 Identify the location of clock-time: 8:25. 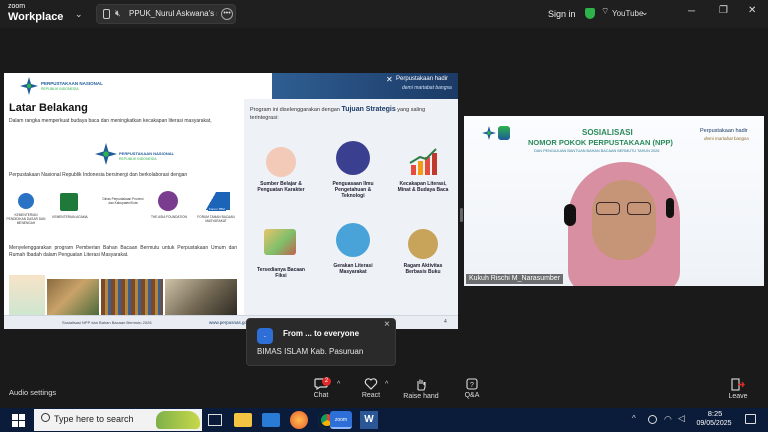
(715, 413).